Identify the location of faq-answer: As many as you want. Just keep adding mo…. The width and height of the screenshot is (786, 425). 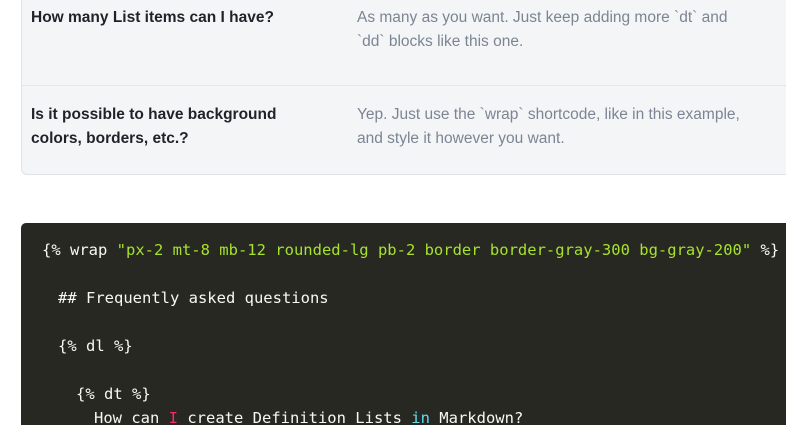
(571, 30).